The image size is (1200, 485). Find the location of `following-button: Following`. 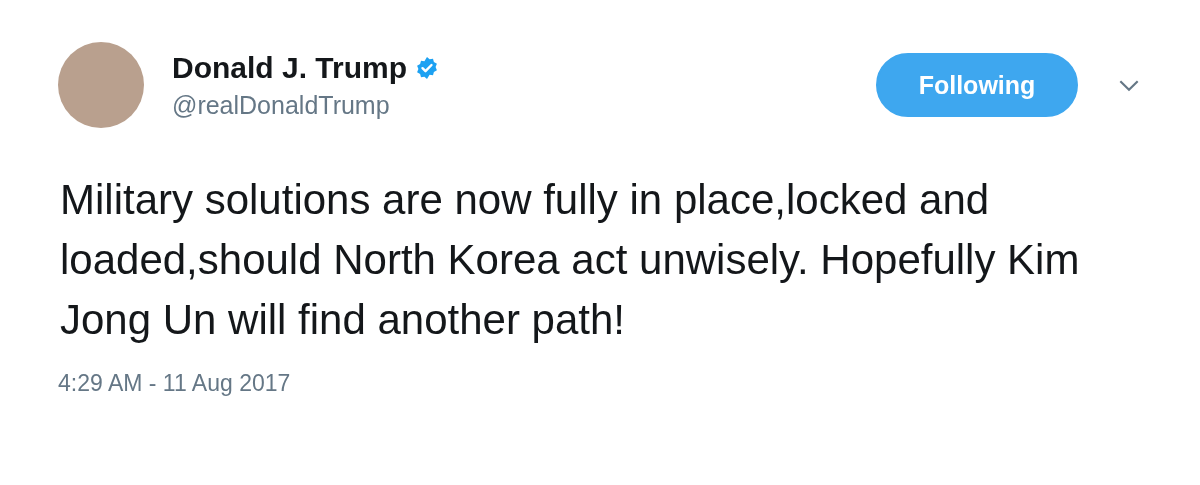

following-button: Following is located at coordinates (977, 85).